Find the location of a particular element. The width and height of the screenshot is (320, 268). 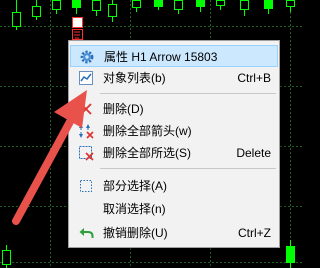

menu-item-label: 属性 H1 Arrow 15803 is located at coordinates (161, 57).